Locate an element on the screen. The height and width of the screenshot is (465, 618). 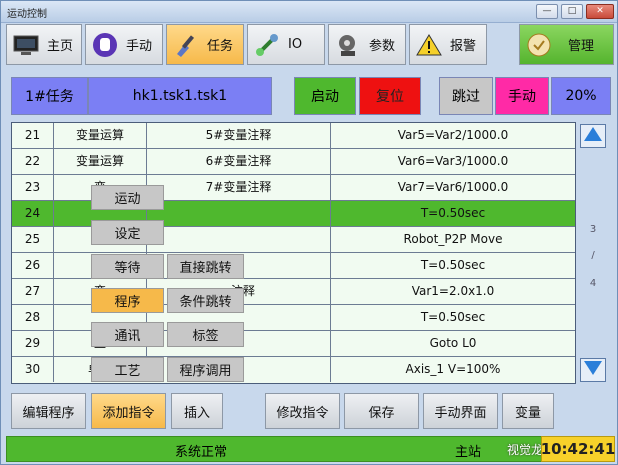
row-parameter: Var7=Var6/1000.0 is located at coordinates (453, 187).